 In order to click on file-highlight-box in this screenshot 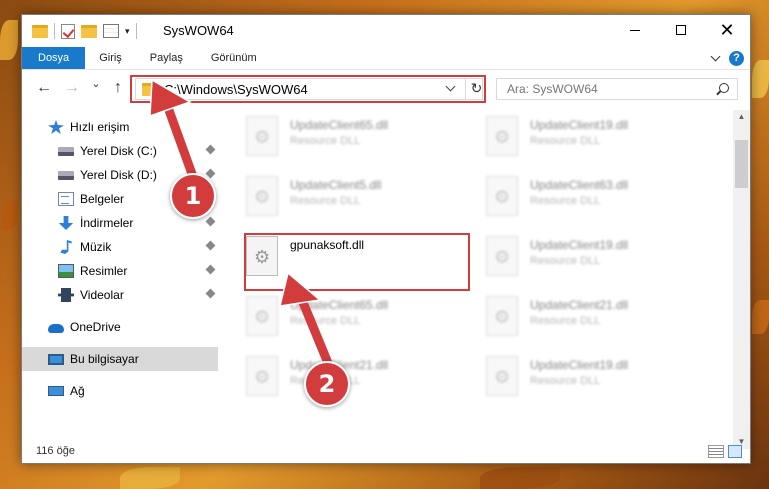, I will do `click(357, 262)`.